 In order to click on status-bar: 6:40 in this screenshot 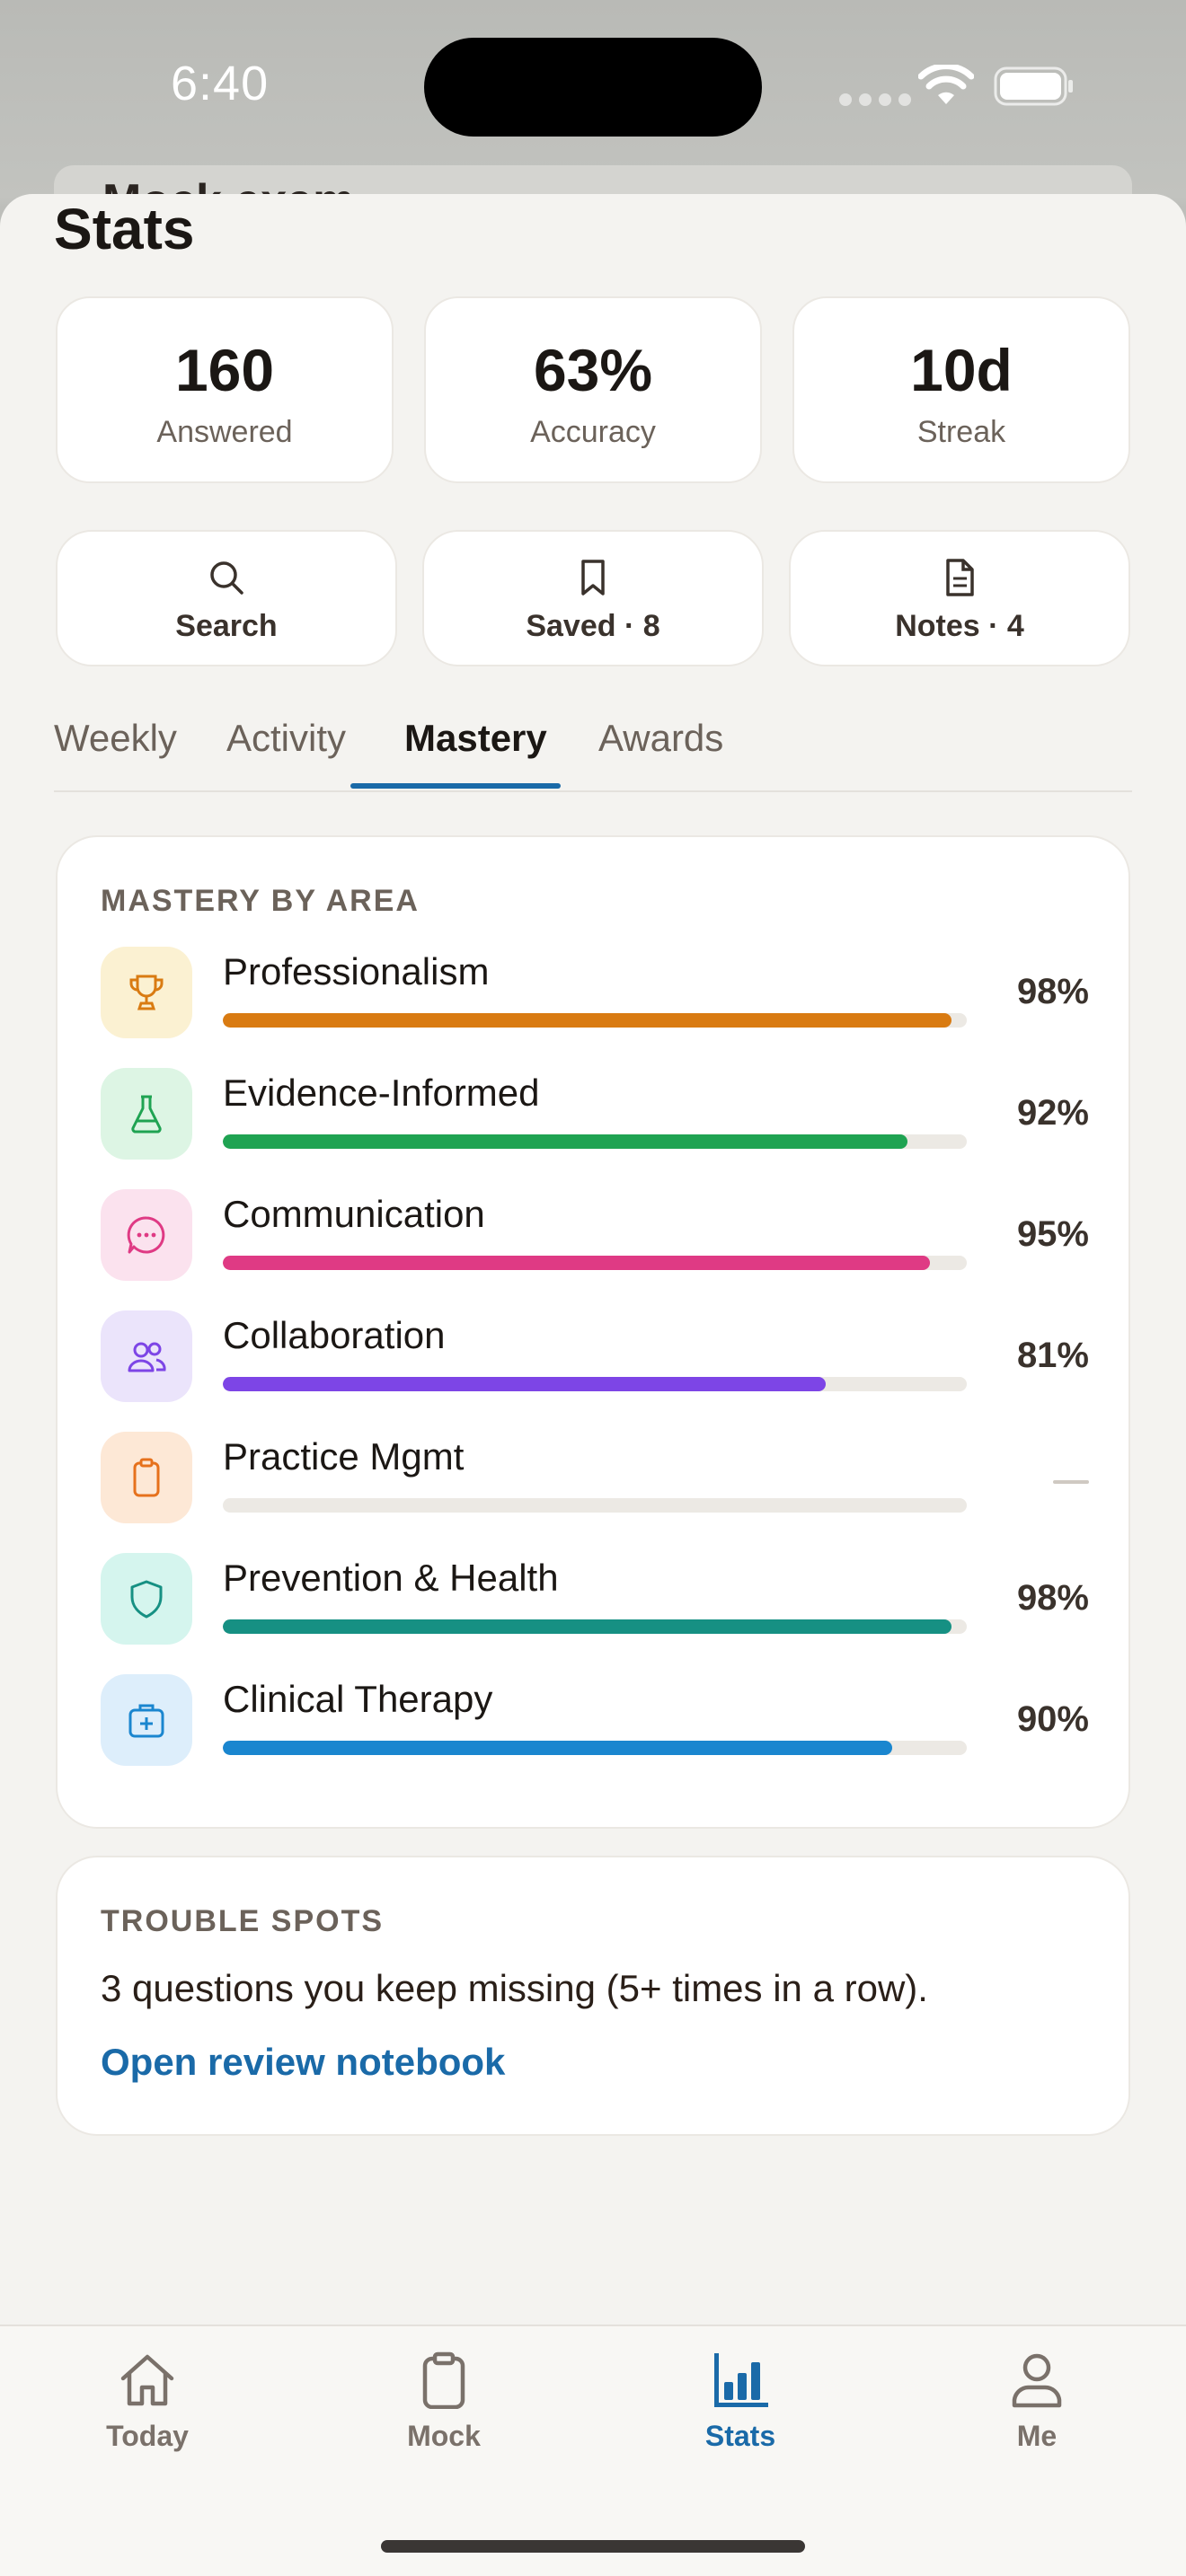, I will do `click(593, 85)`.